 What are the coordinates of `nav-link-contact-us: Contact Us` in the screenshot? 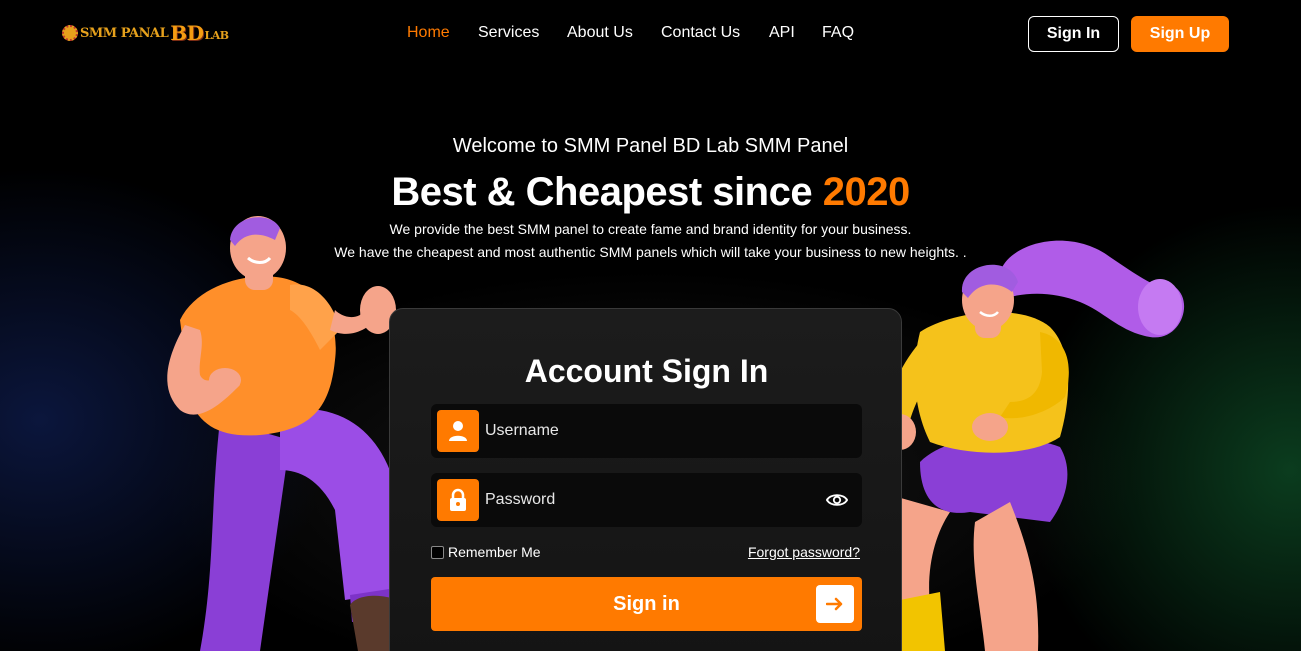 It's located at (700, 33).